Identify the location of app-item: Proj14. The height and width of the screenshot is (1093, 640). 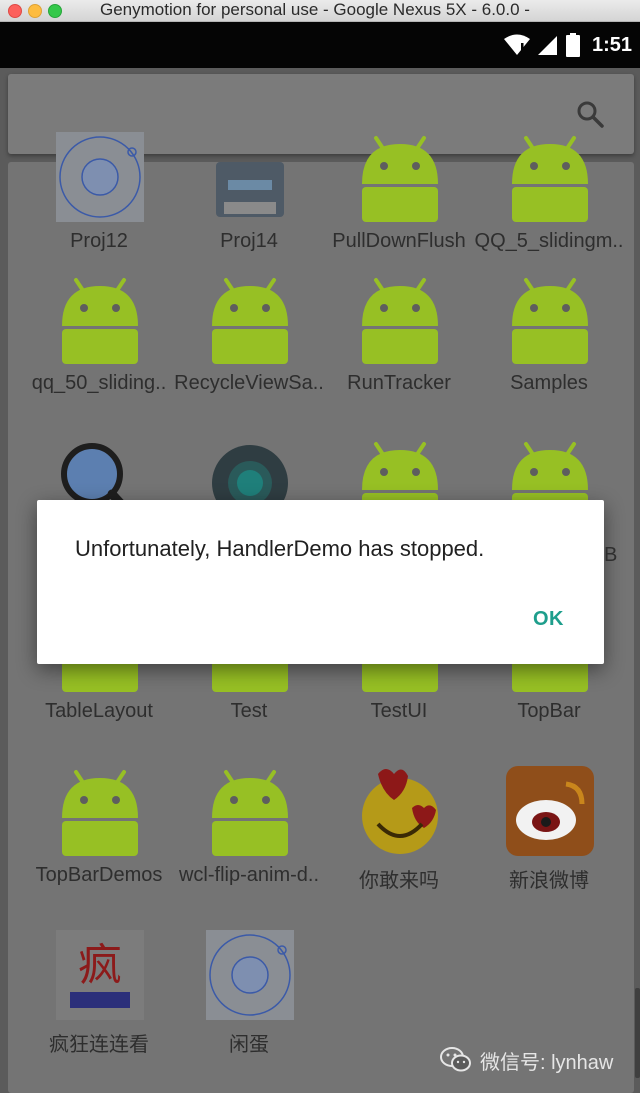
(249, 207).